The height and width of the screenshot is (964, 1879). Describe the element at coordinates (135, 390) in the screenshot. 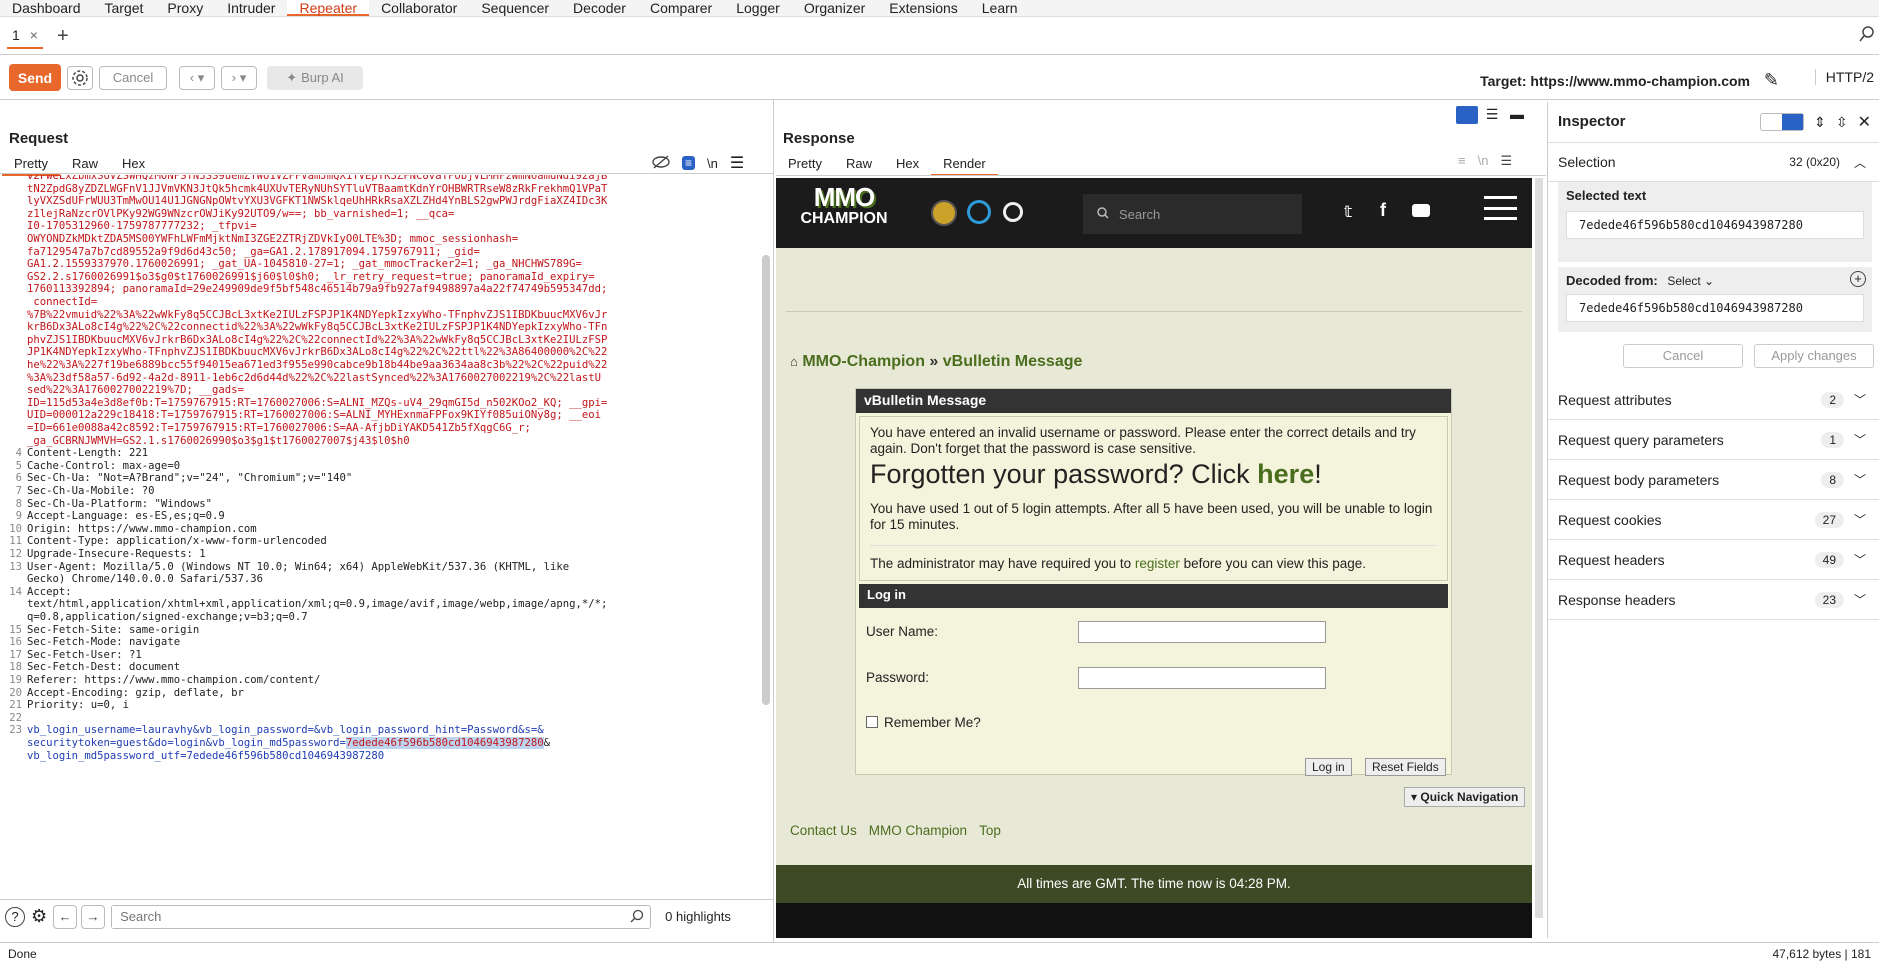

I see `line-token: sed%22%3A1760027002219%7D; __gads=` at that location.